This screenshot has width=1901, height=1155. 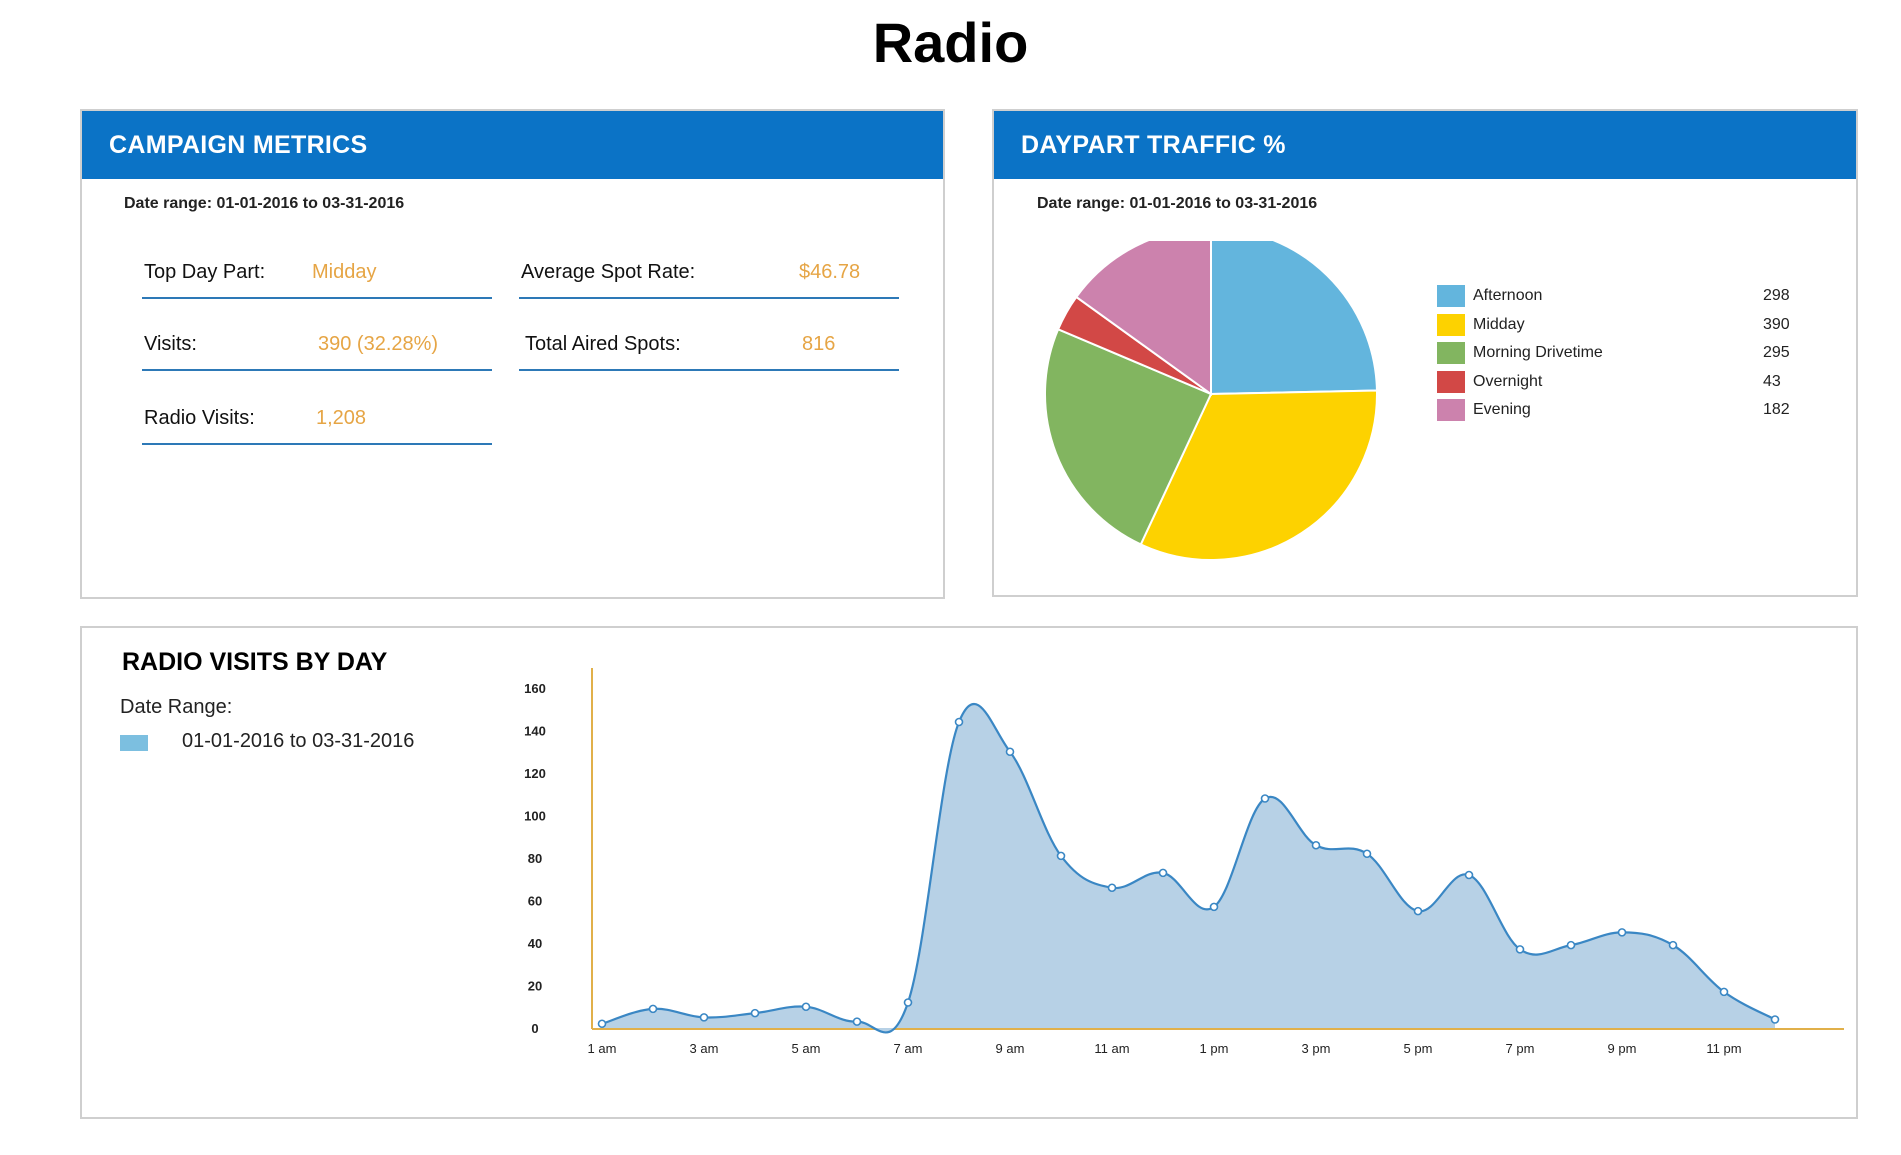 What do you see at coordinates (1061, 856) in the screenshot?
I see `data-point-10-am` at bounding box center [1061, 856].